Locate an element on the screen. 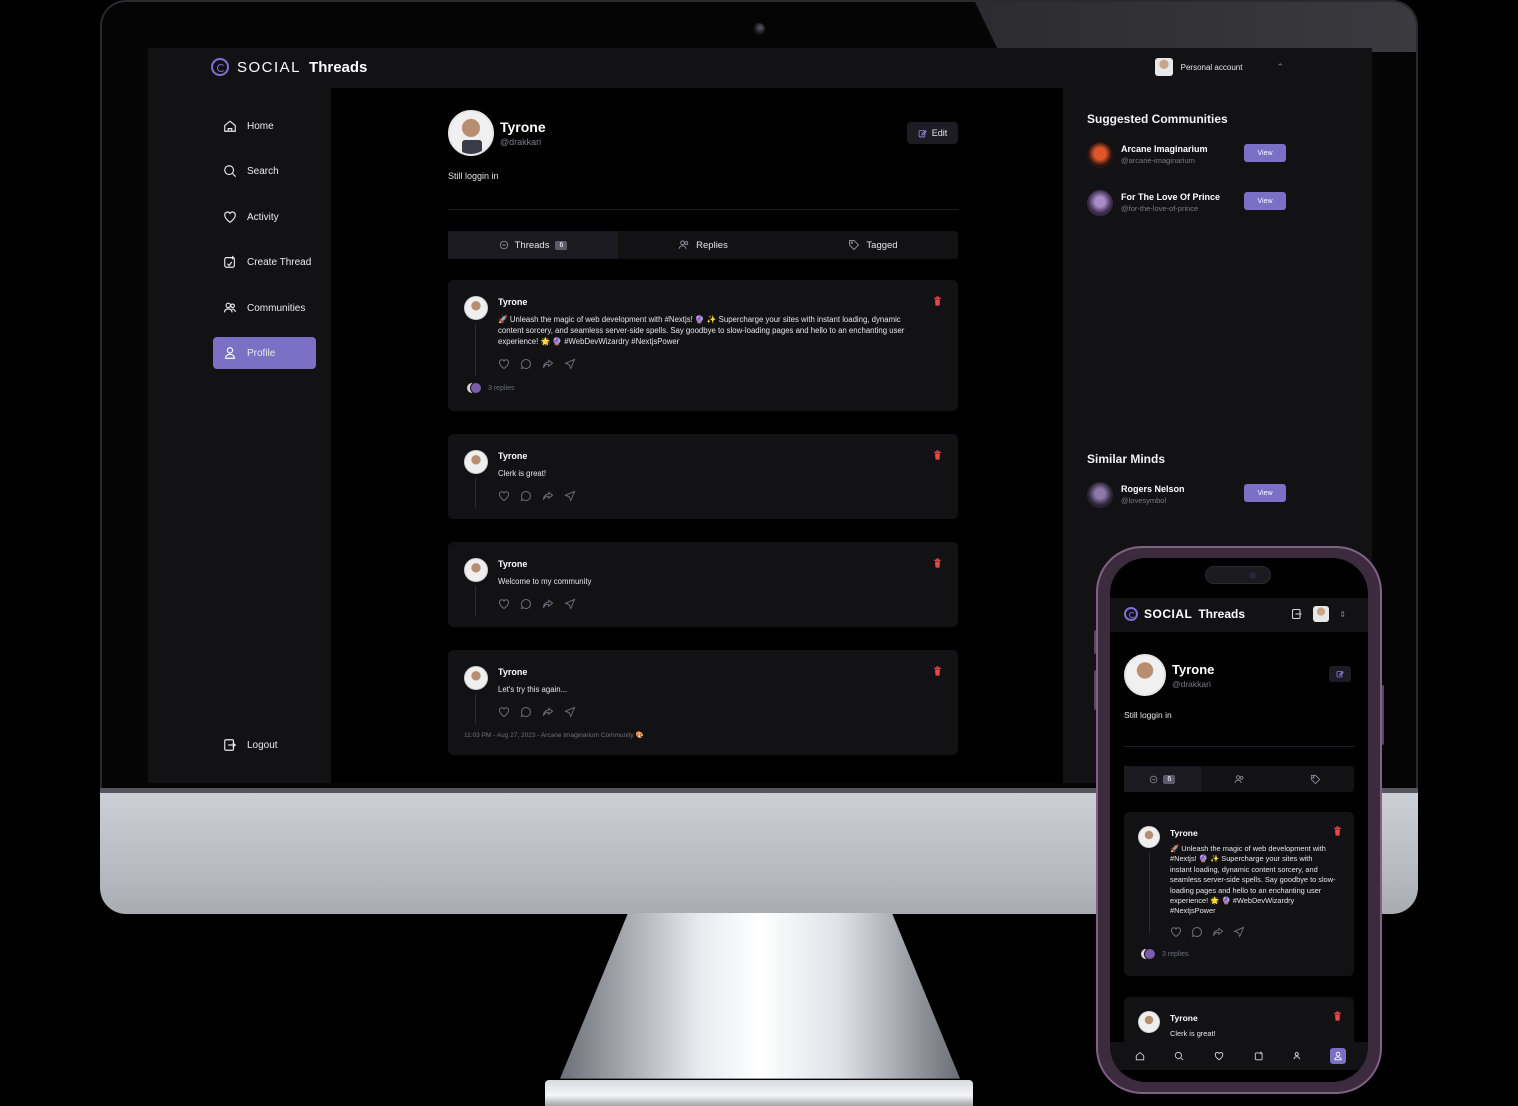  mobile-profile-bio: Still loggin in is located at coordinates (1148, 715).